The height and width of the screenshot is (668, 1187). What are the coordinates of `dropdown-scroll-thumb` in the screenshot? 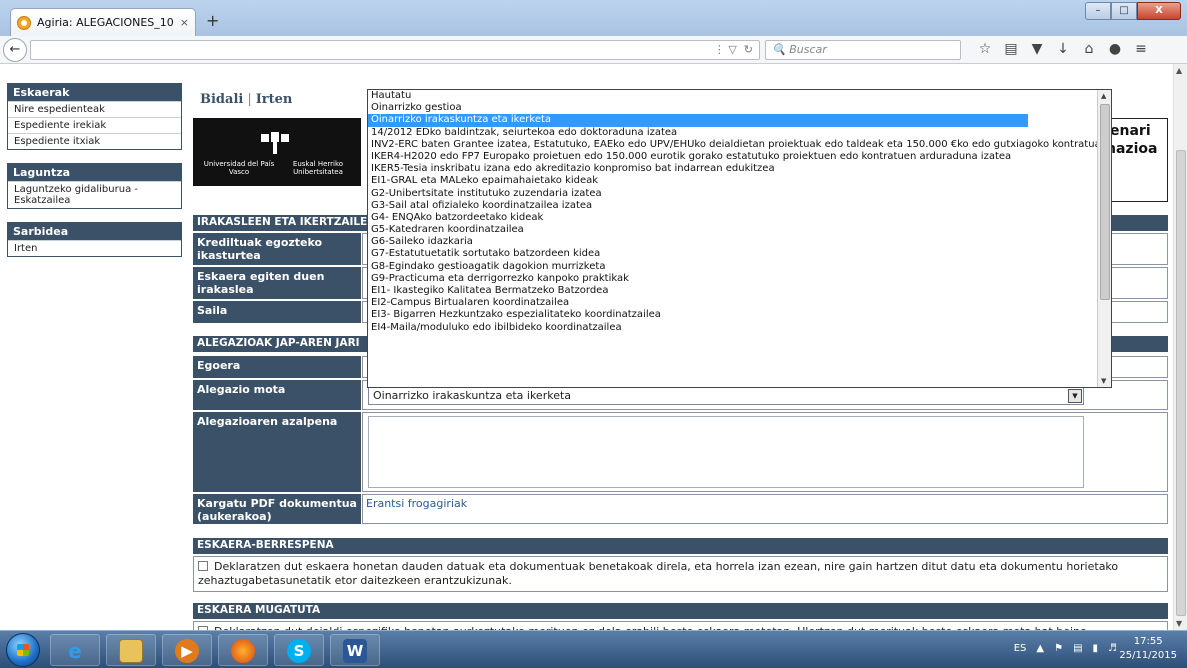 It's located at (1105, 202).